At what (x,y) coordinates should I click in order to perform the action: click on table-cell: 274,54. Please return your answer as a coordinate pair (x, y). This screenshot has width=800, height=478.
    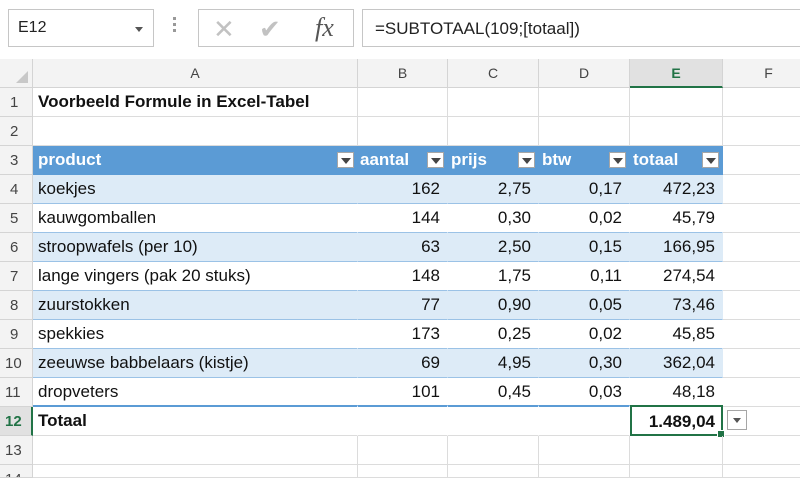
    Looking at the image, I should click on (676, 276).